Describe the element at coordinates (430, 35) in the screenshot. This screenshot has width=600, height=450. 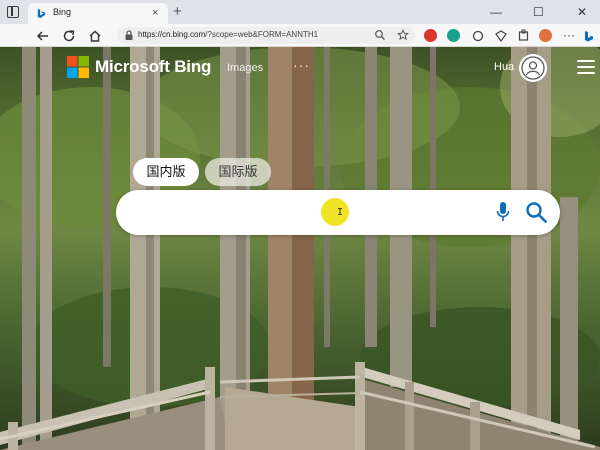
I see `extension-opera-icon` at that location.